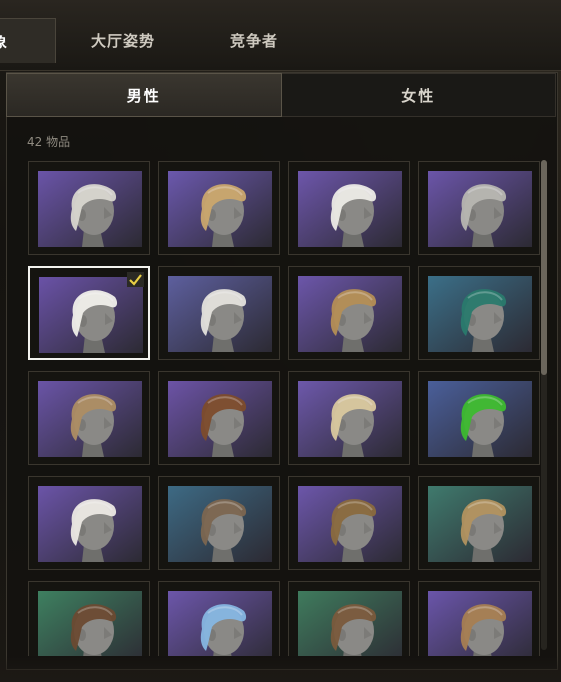 The image size is (561, 682). I want to click on tab-contender: 竞争者, so click(254, 40).